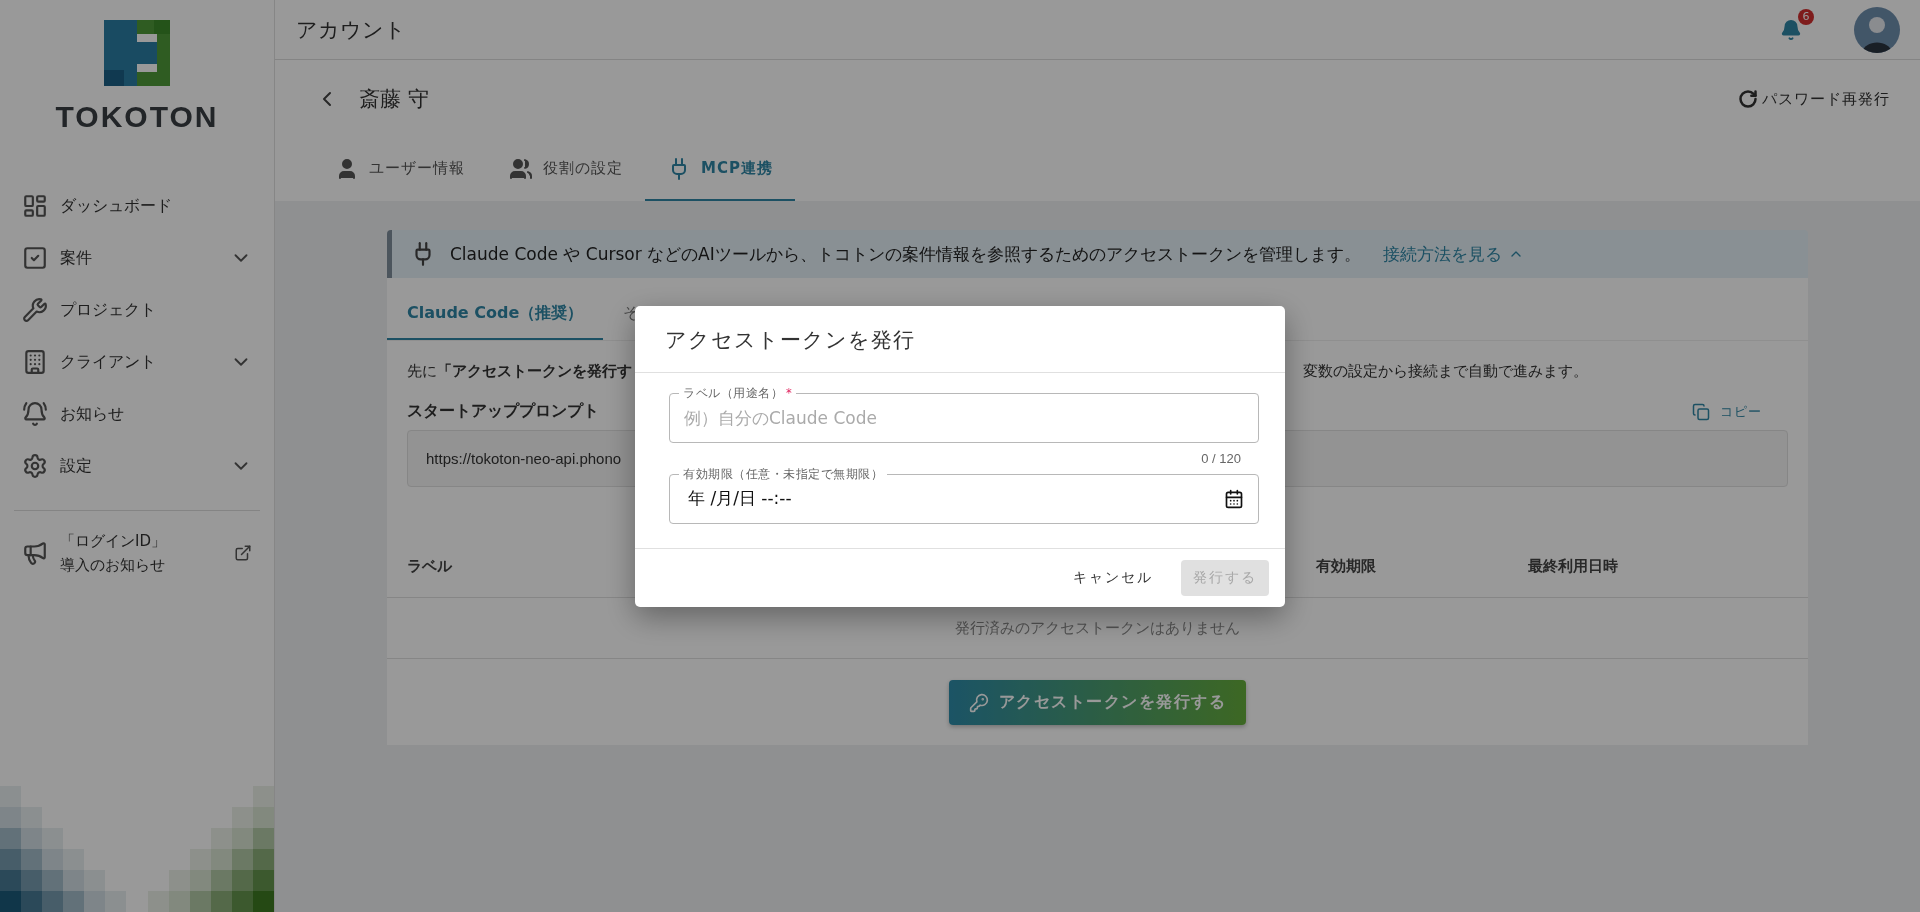 This screenshot has width=1920, height=912. I want to click on notification-count: 6, so click(1806, 16).